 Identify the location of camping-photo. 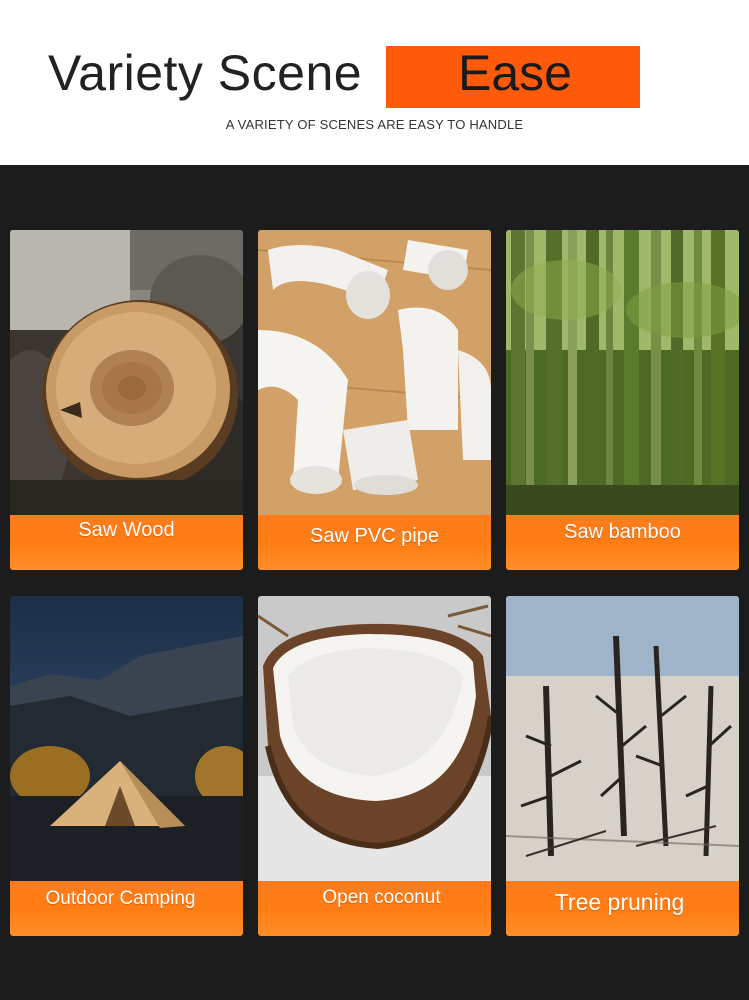
(126, 738).